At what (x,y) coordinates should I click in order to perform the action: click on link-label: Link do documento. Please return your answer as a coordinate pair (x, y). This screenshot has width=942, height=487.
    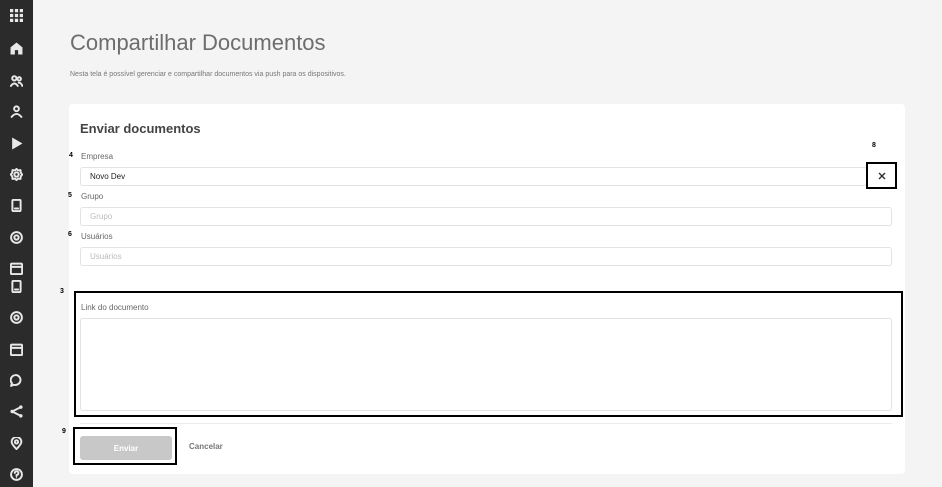
    Looking at the image, I should click on (115, 307).